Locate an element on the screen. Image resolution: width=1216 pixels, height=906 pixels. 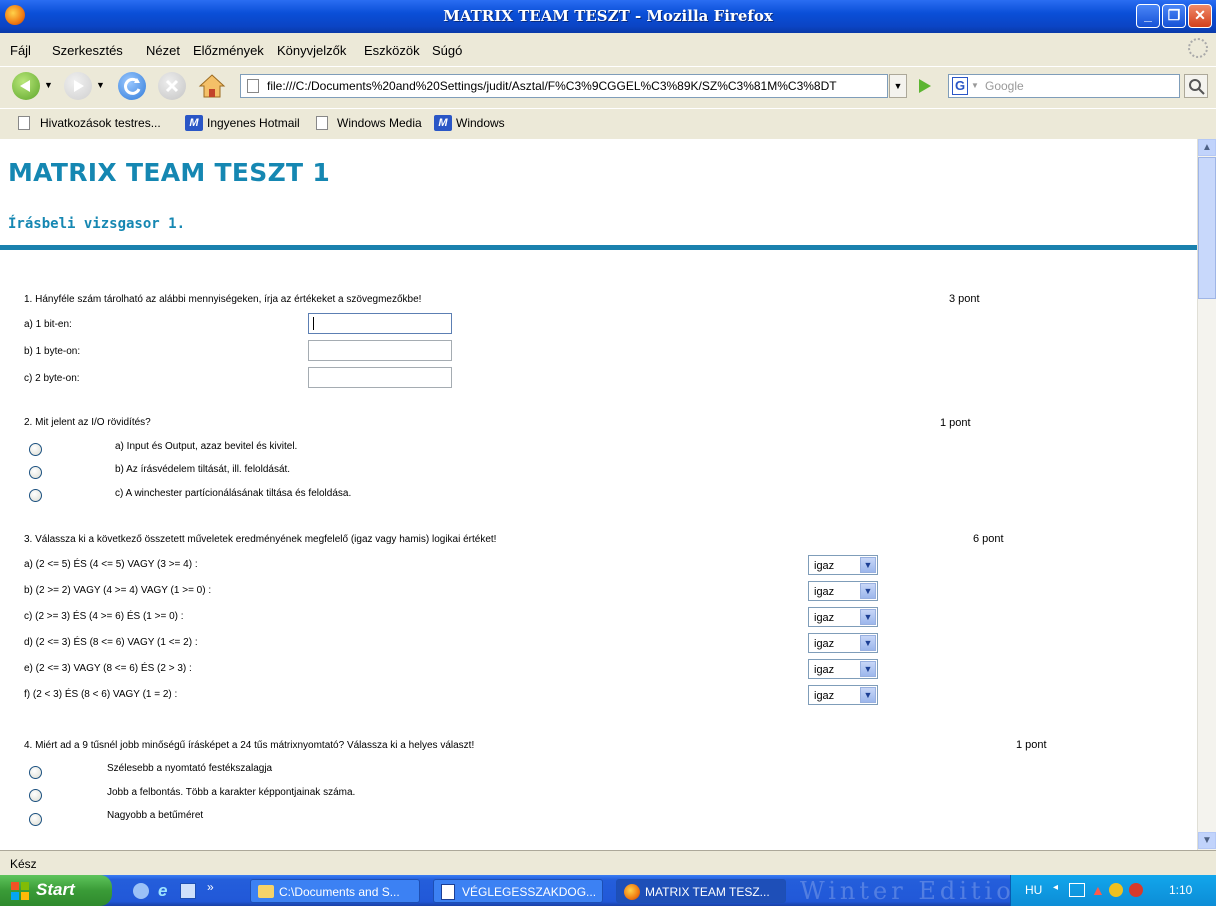
menu-edit: Szerkesztés is located at coordinates (87, 50).